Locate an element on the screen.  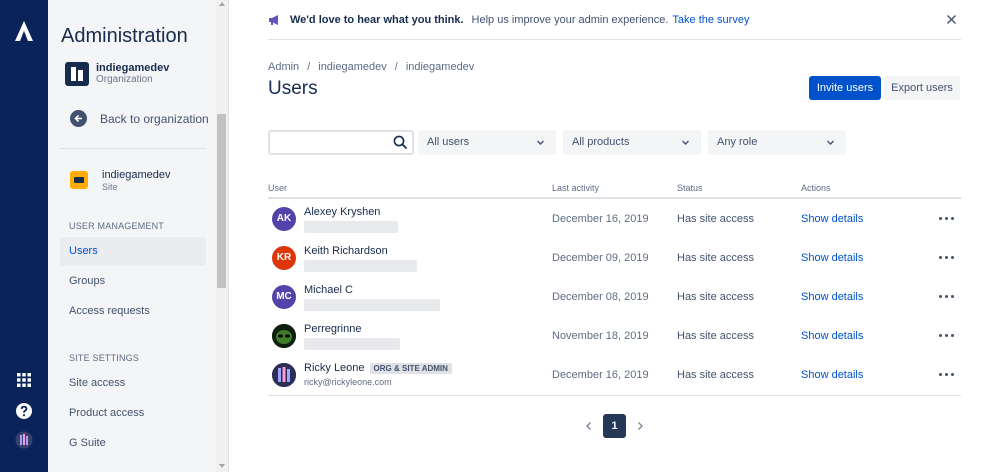
search-input is located at coordinates (331, 143).